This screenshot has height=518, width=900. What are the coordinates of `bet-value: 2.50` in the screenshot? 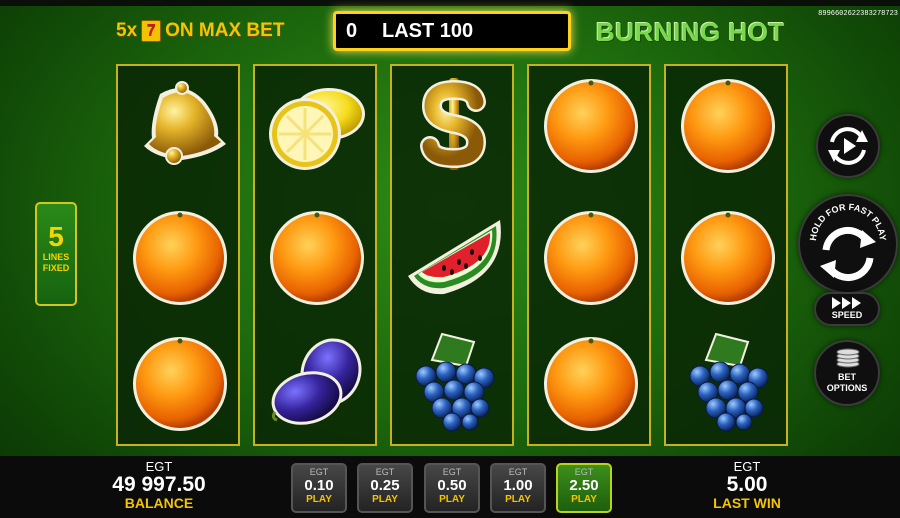 It's located at (584, 485).